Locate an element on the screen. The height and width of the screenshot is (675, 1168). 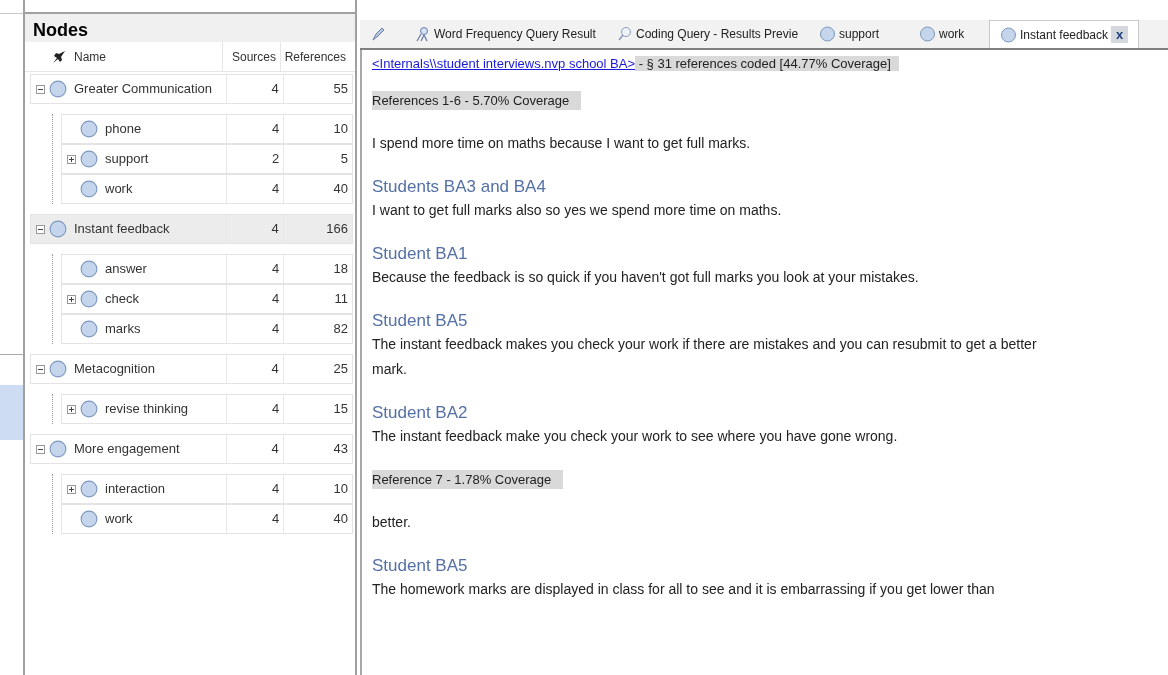
selection-highlight is located at coordinates (11, 412).